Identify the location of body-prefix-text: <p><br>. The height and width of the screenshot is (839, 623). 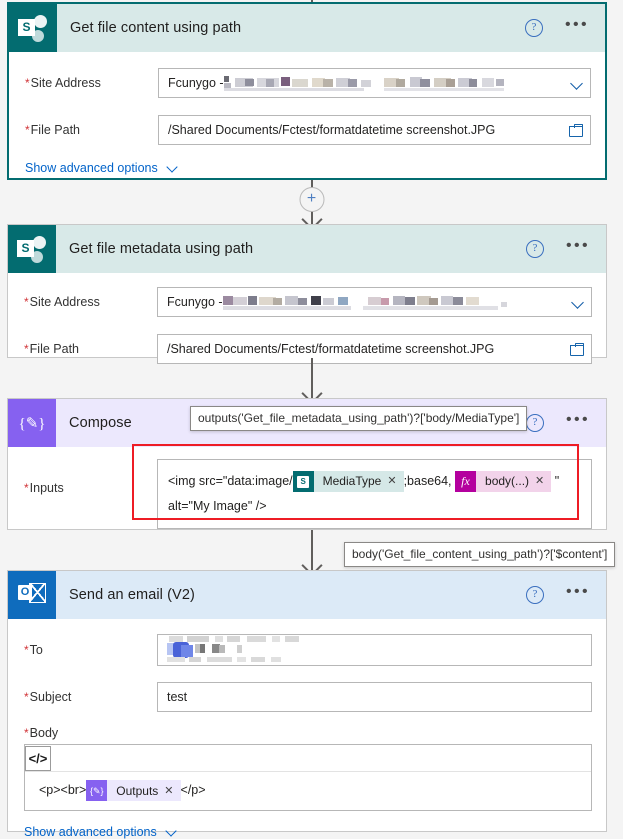
(63, 790).